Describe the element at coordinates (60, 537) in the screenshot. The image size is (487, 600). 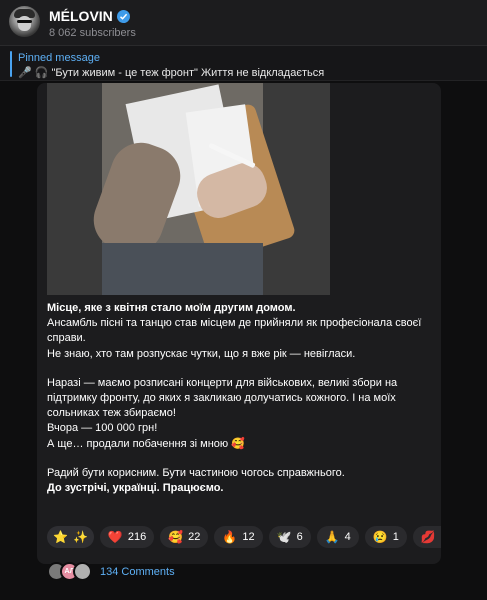
I see `star-icon: ⭐` at that location.